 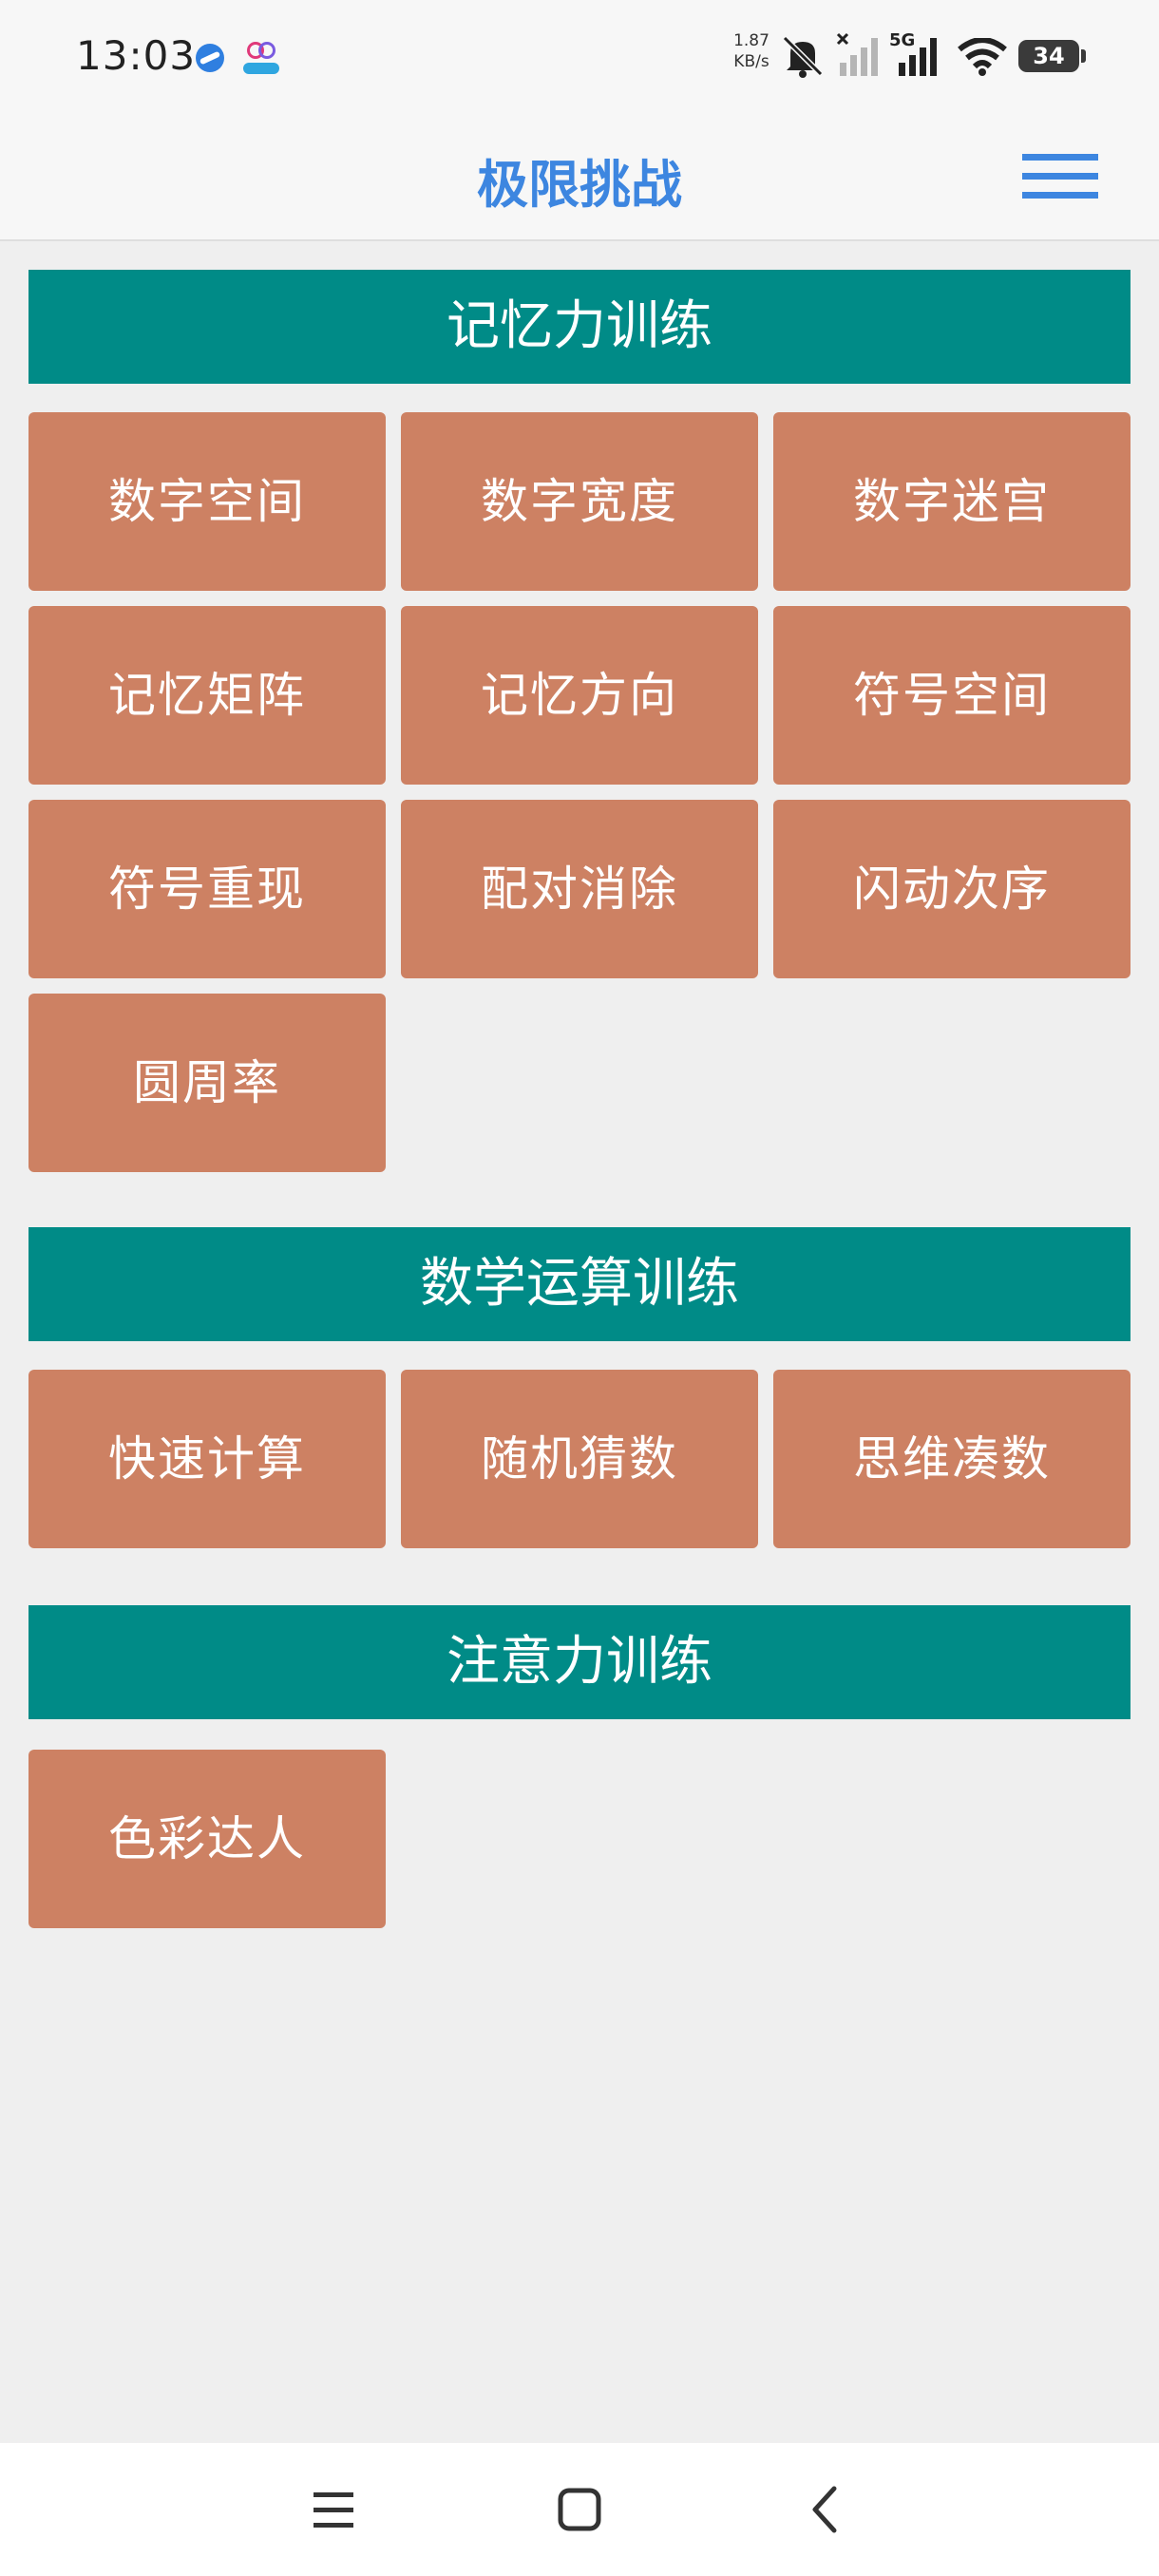 I want to click on game-tile: 配对消除, so click(x=579, y=889).